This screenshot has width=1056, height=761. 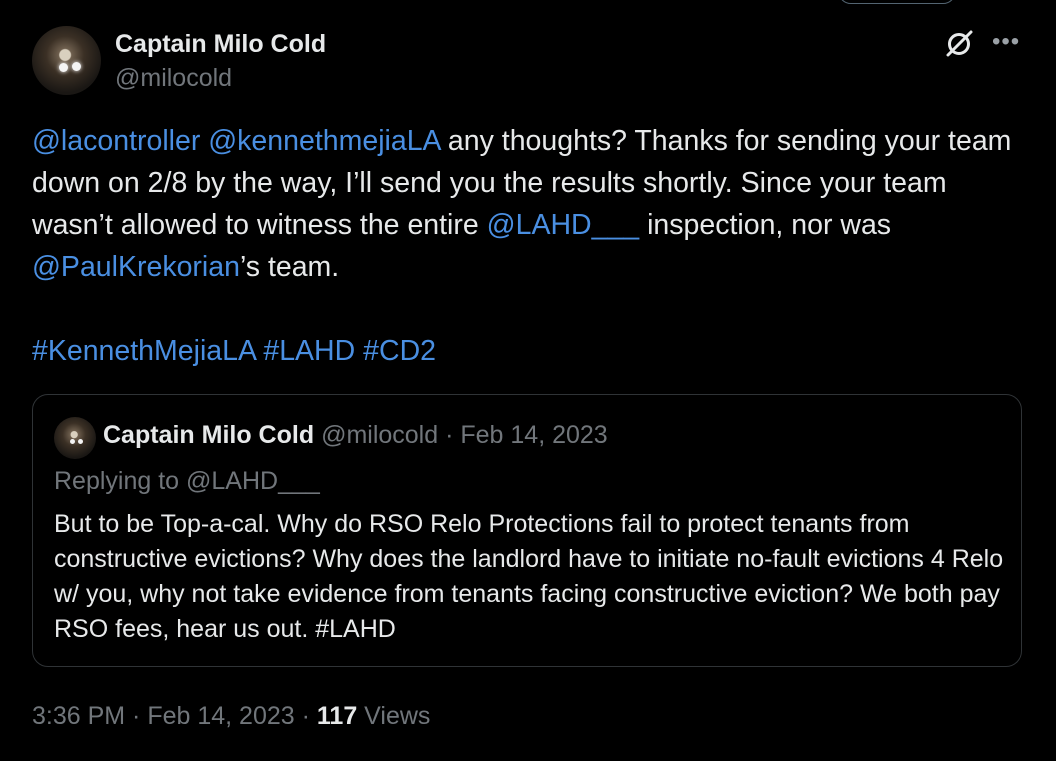 I want to click on tweet-link: #LAHD, so click(x=309, y=351).